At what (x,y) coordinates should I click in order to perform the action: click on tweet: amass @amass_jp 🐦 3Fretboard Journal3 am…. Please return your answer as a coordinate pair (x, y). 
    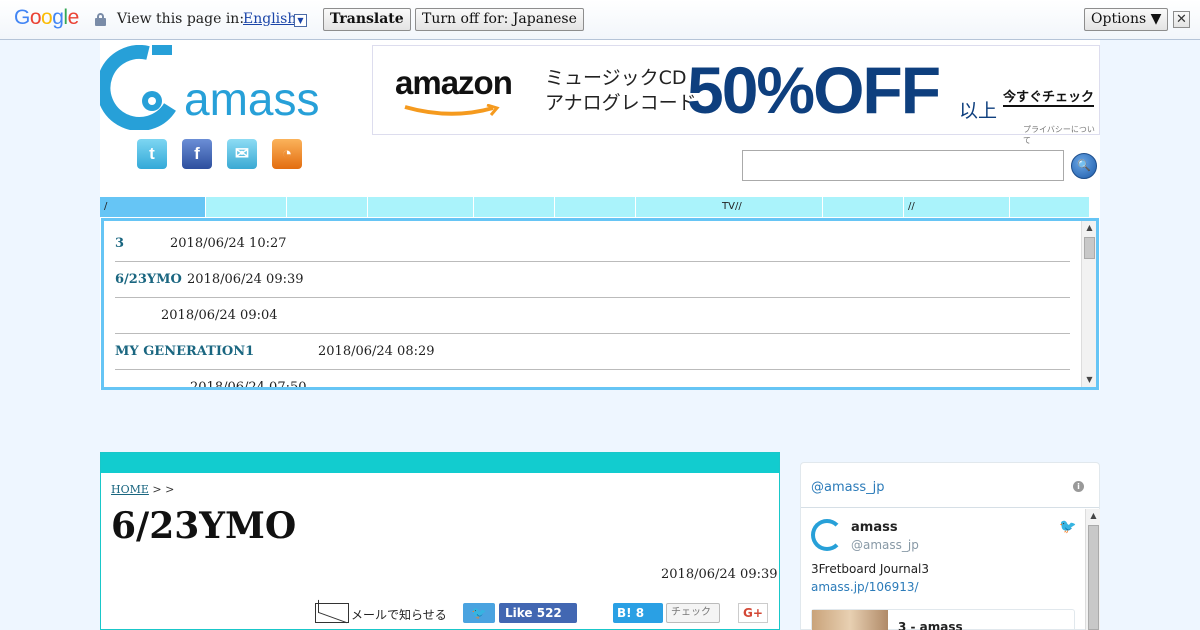
    Looking at the image, I should click on (943, 569).